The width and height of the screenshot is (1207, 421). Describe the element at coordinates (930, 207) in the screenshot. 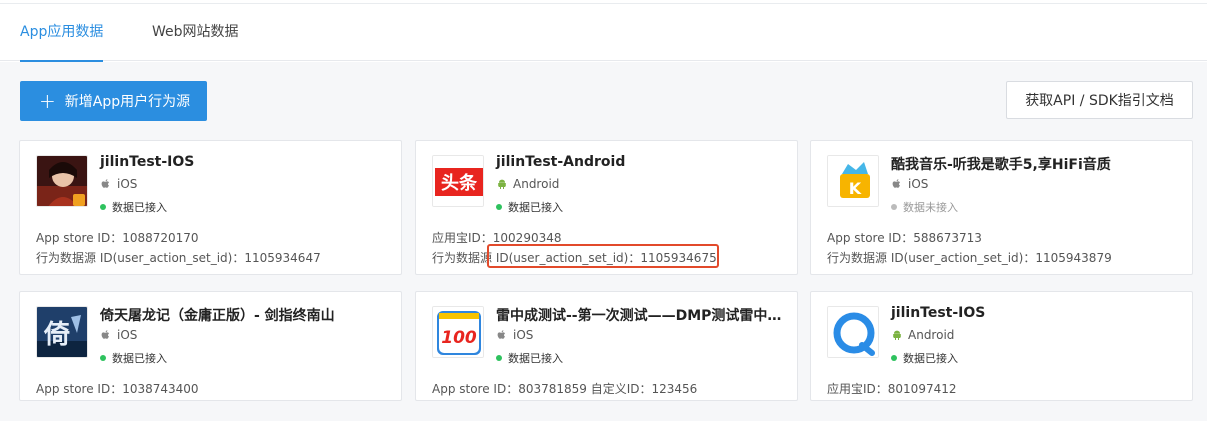

I see `status-label: 数据未接入` at that location.